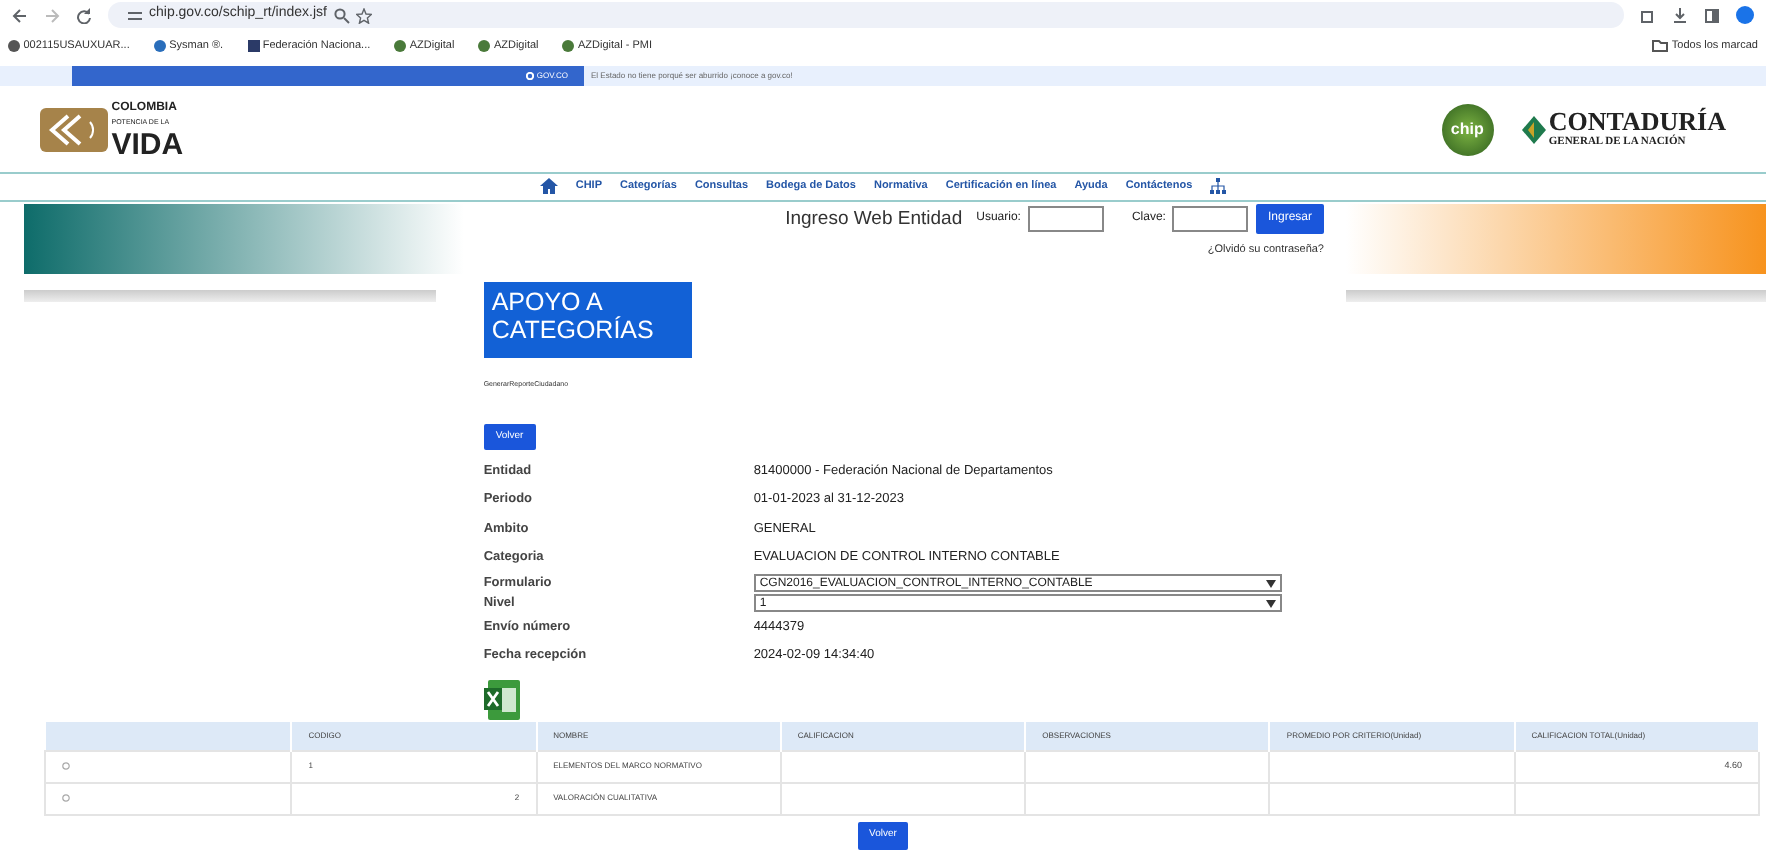 This screenshot has height=856, width=1766. Describe the element at coordinates (548, 186) in the screenshot. I see `home-icon` at that location.